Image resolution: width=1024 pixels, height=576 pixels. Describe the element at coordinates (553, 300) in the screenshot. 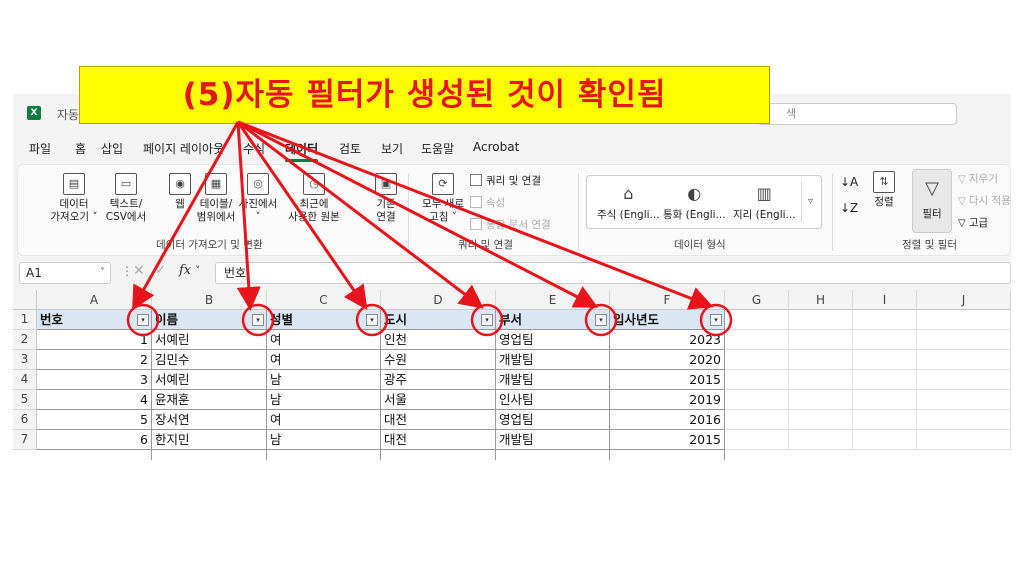

I see `column-header-e: E` at that location.